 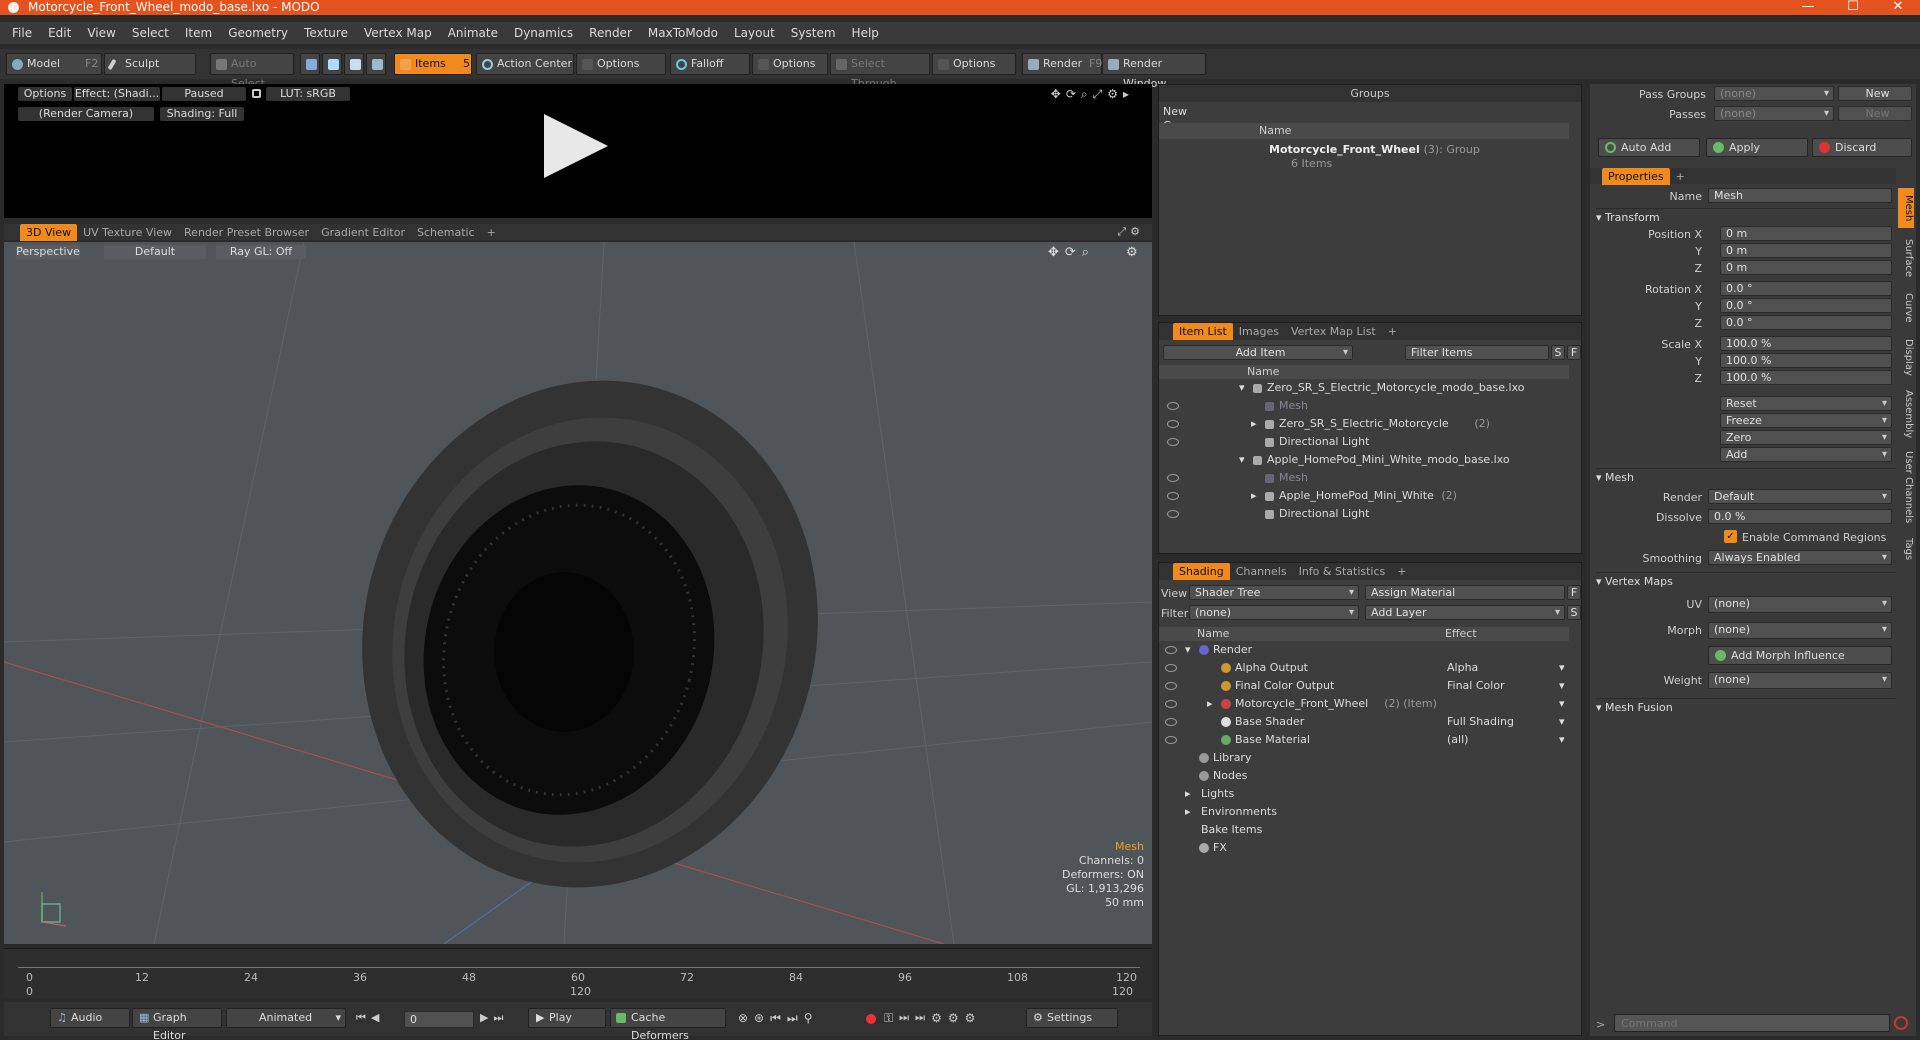 What do you see at coordinates (1374, 149) in the screenshot?
I see `group-row: Motorcycle_Front_Wheel (3): Group` at bounding box center [1374, 149].